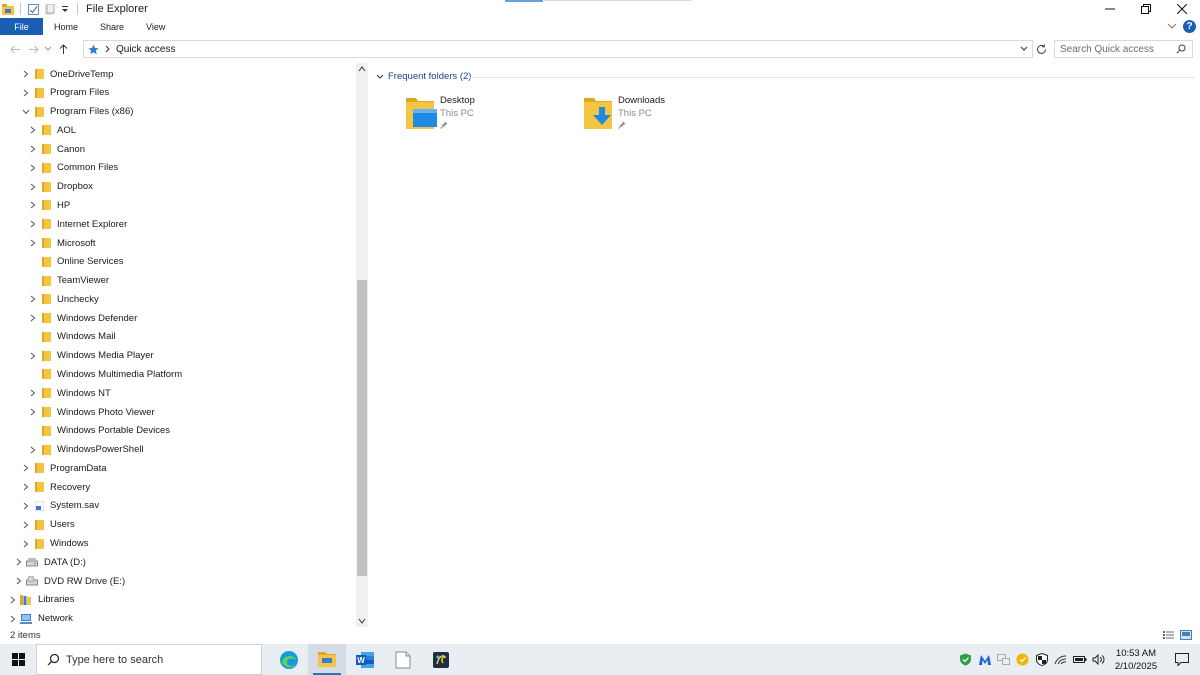 The height and width of the screenshot is (675, 1200). Describe the element at coordinates (60, 187) in the screenshot. I see `nav-tree-item: Dropbox` at that location.